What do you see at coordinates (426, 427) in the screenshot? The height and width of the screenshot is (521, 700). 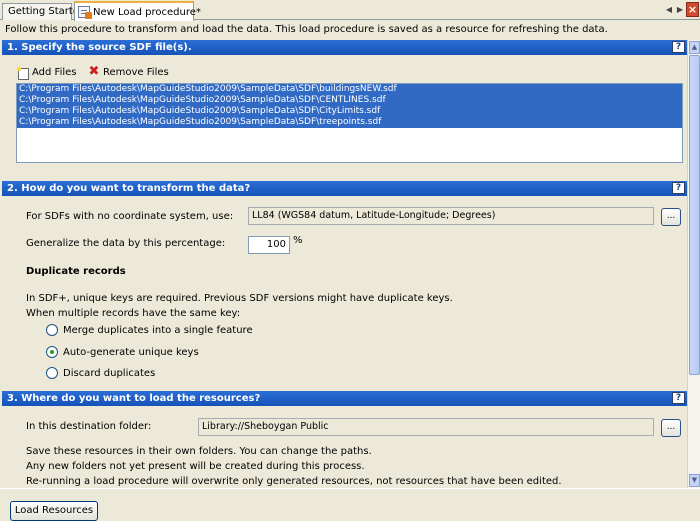 I see `destination-folder-field: Library://Sheboygan Public` at bounding box center [426, 427].